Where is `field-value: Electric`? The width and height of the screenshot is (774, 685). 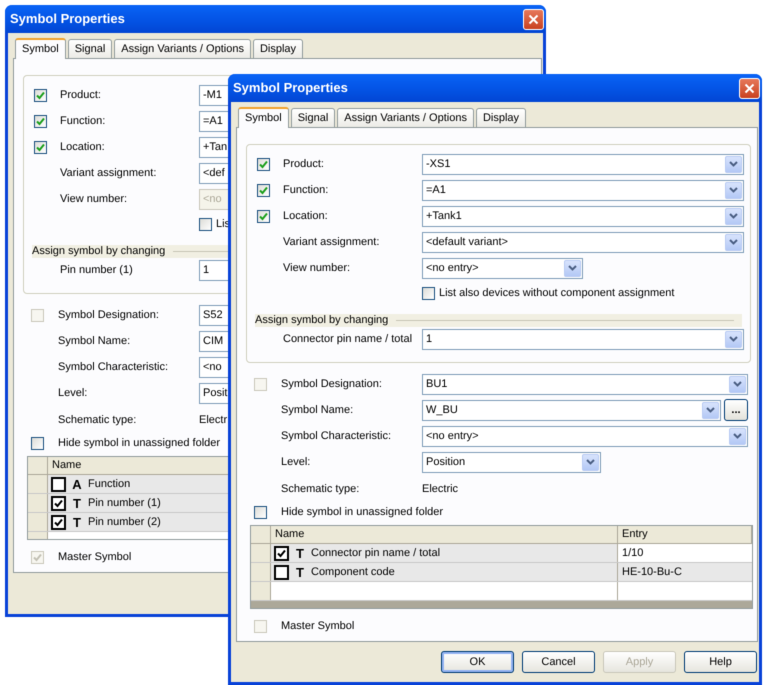
field-value: Electric is located at coordinates (440, 489).